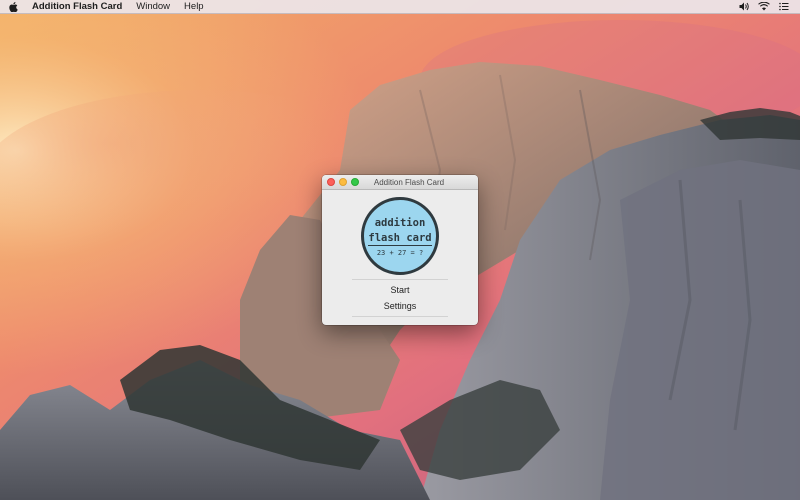  Describe the element at coordinates (400, 290) in the screenshot. I see `start-button: Start` at that location.